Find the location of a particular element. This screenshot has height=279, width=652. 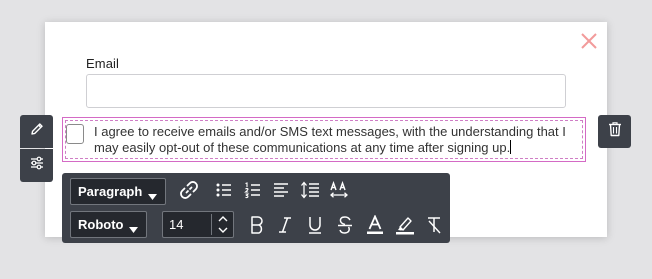

font-size-control: 14 is located at coordinates (198, 224).